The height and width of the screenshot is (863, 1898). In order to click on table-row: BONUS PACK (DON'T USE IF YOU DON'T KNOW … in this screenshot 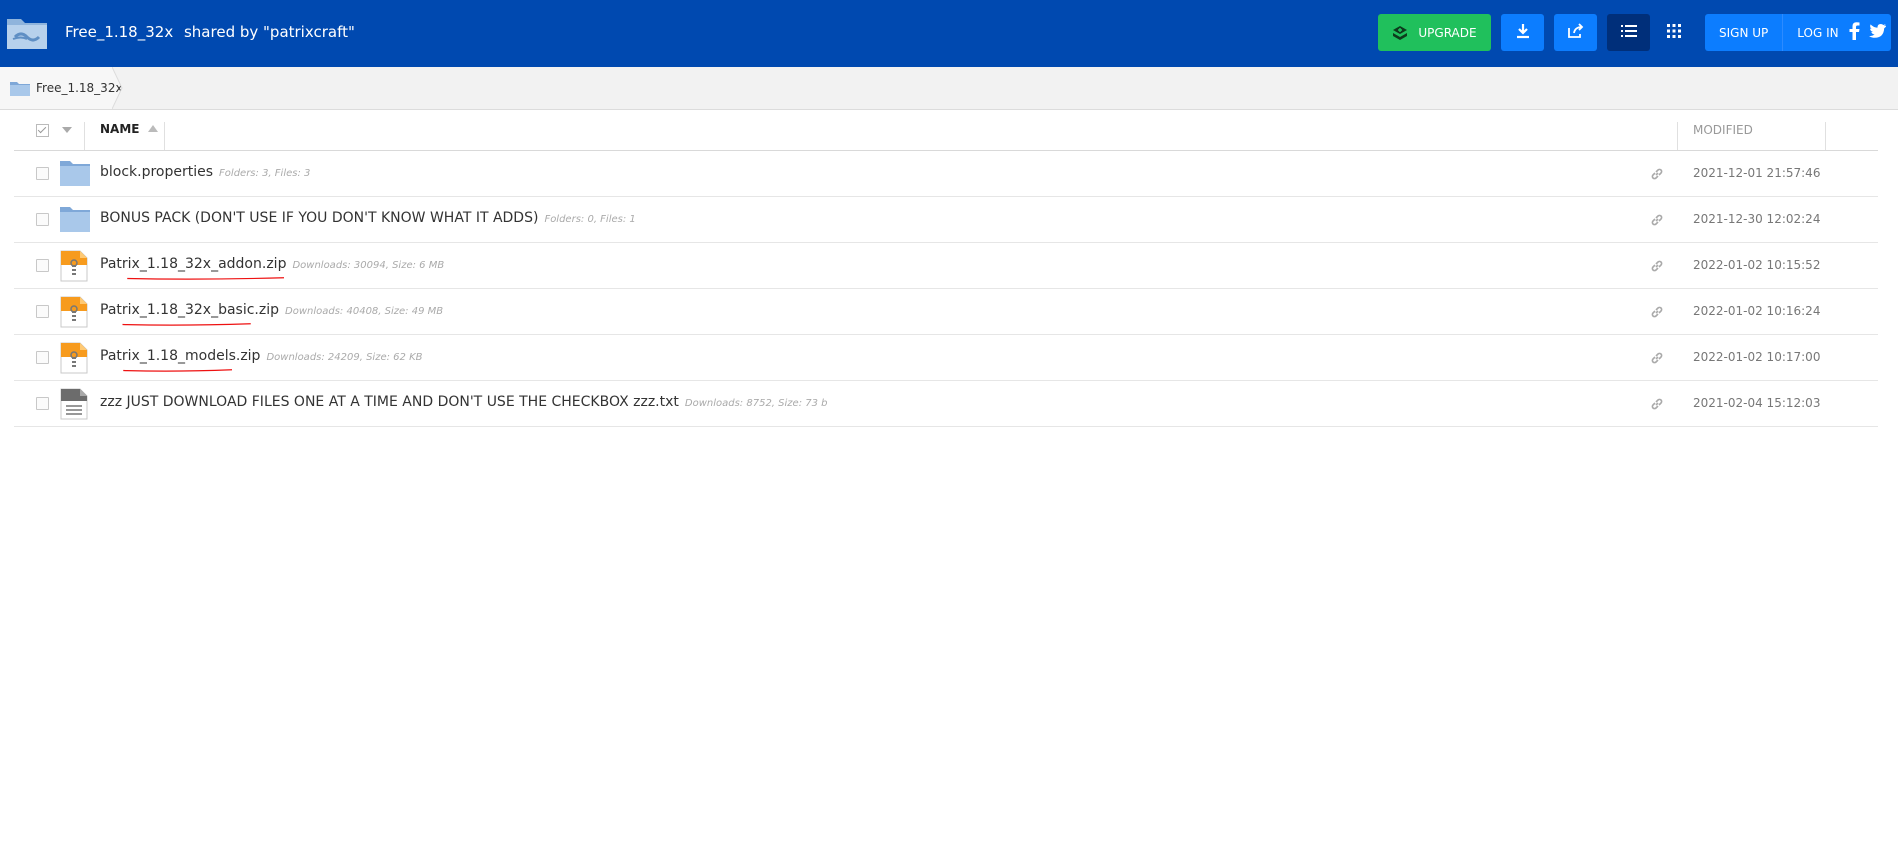, I will do `click(946, 220)`.